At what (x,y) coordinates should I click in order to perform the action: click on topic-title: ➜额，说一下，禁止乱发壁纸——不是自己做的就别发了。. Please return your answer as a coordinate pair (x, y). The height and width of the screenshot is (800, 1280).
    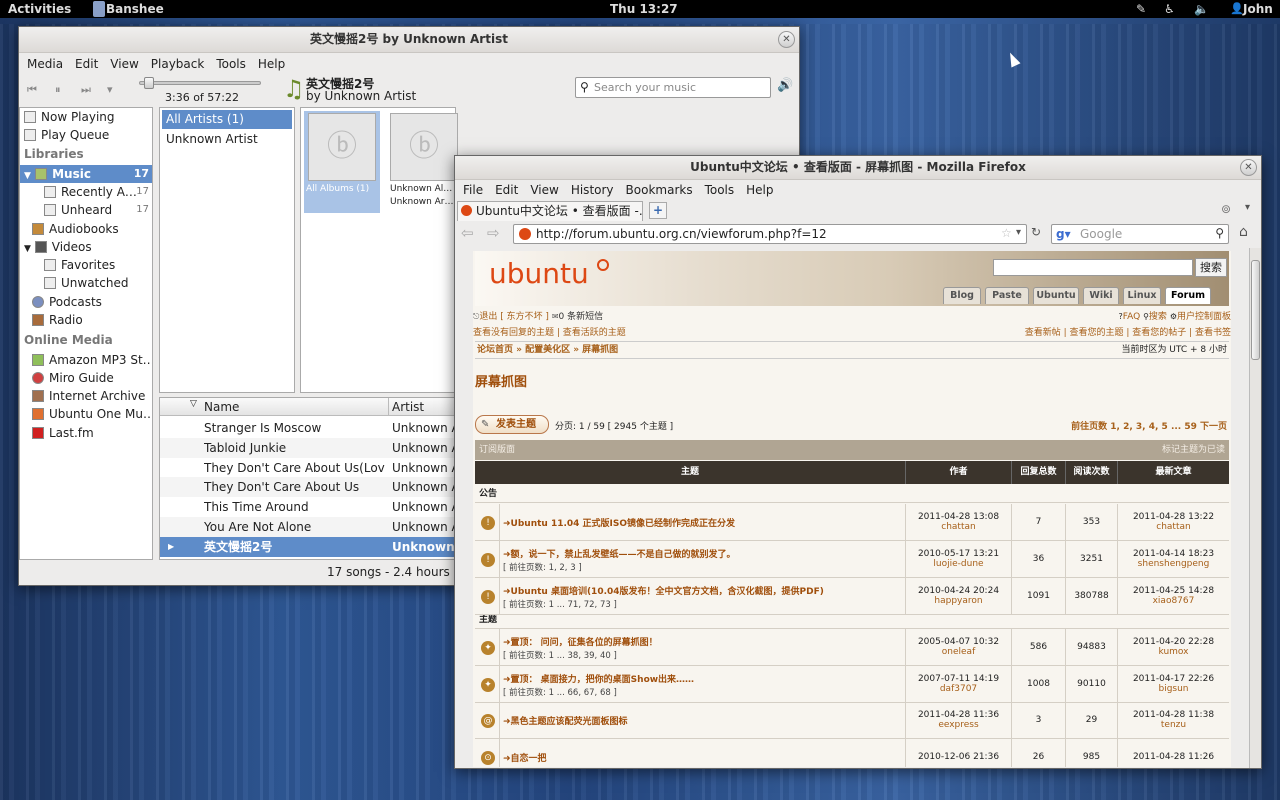
    Looking at the image, I should click on (619, 553).